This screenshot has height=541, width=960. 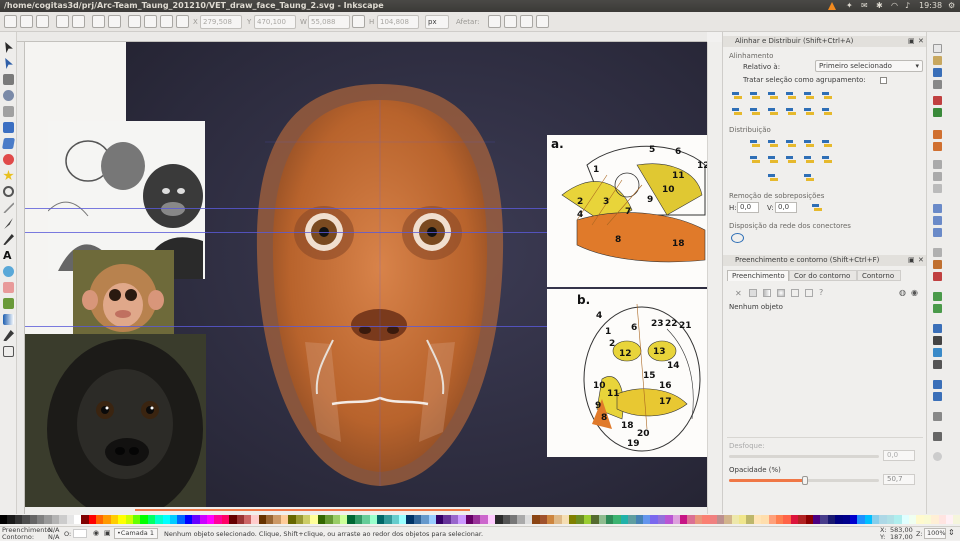 I want to click on transform-dialog-icon, so click(x=937, y=396).